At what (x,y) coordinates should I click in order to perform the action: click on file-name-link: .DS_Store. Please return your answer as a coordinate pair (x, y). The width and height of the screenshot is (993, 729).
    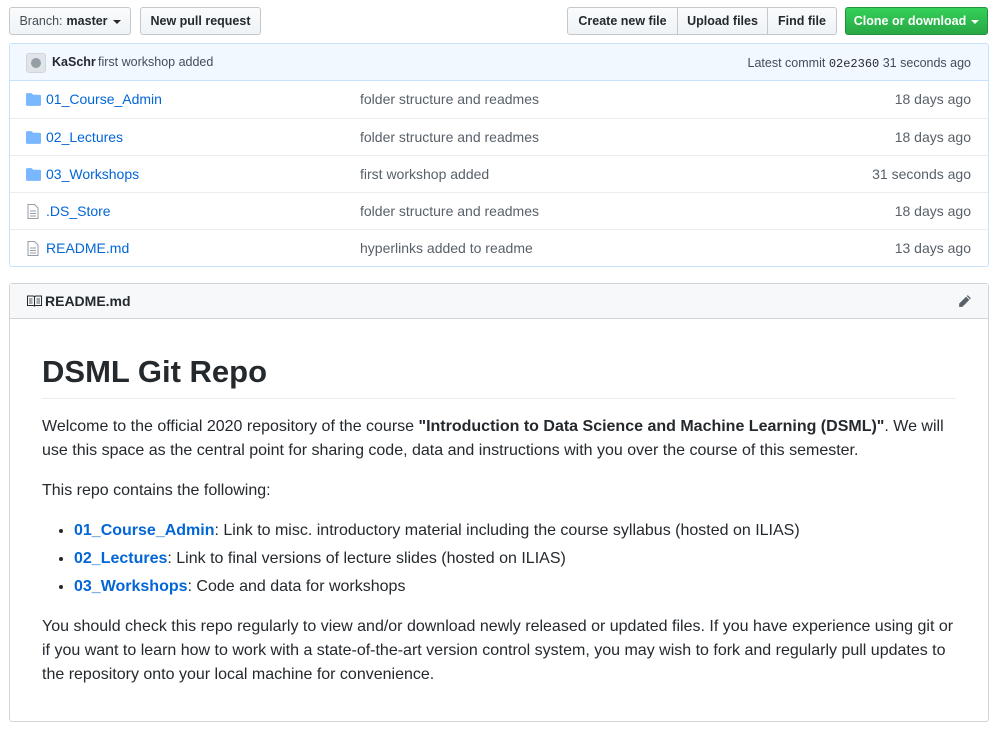
    Looking at the image, I should click on (78, 211).